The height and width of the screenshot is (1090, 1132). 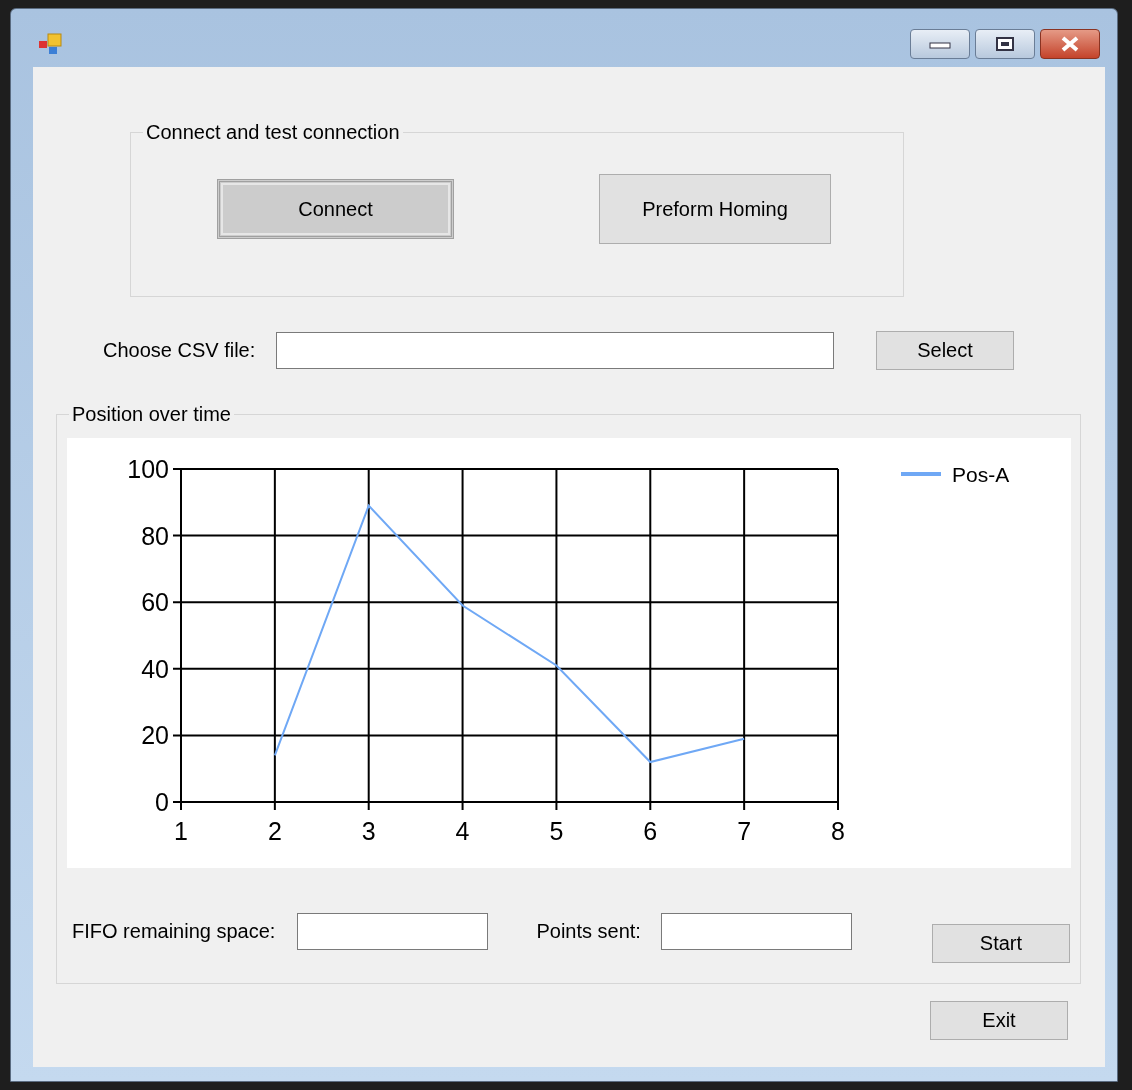 I want to click on field-label: FIFO remaining space:, so click(x=174, y=931).